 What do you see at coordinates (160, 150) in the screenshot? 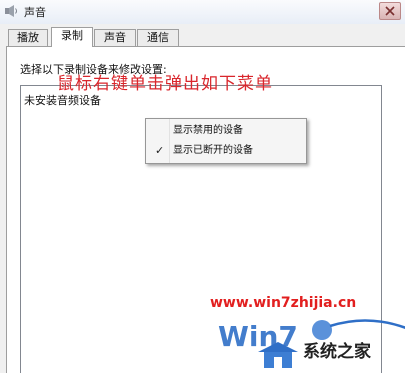
I see `checkmark-icon: ✓` at bounding box center [160, 150].